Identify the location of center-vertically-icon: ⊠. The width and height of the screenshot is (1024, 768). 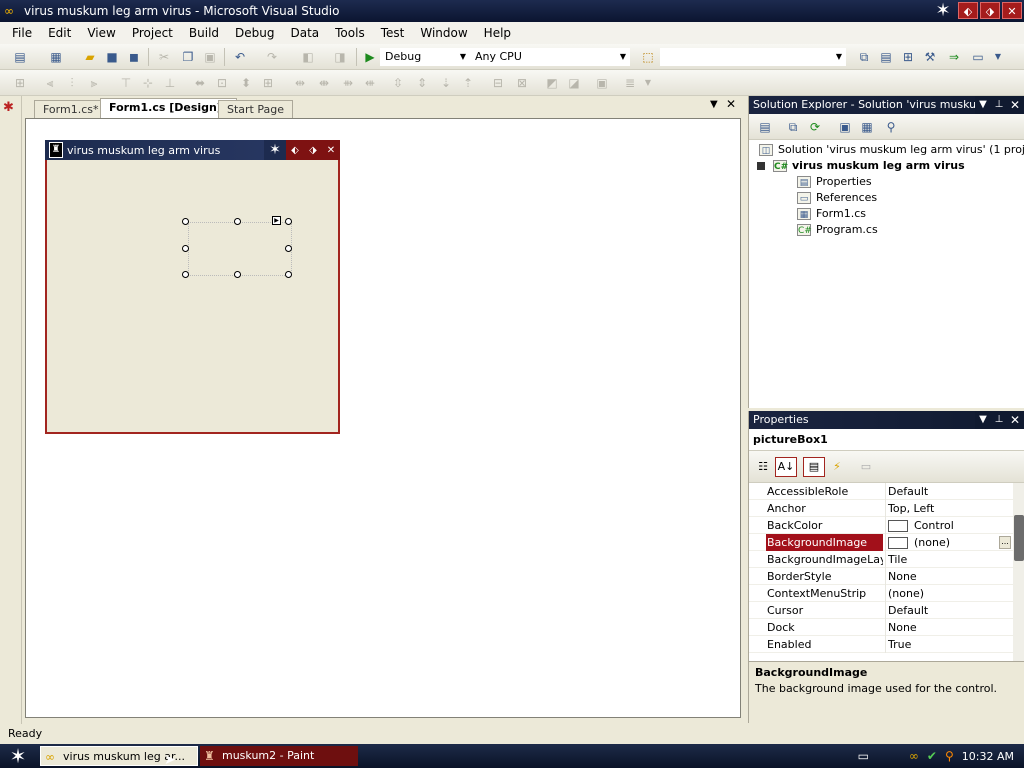
(522, 83).